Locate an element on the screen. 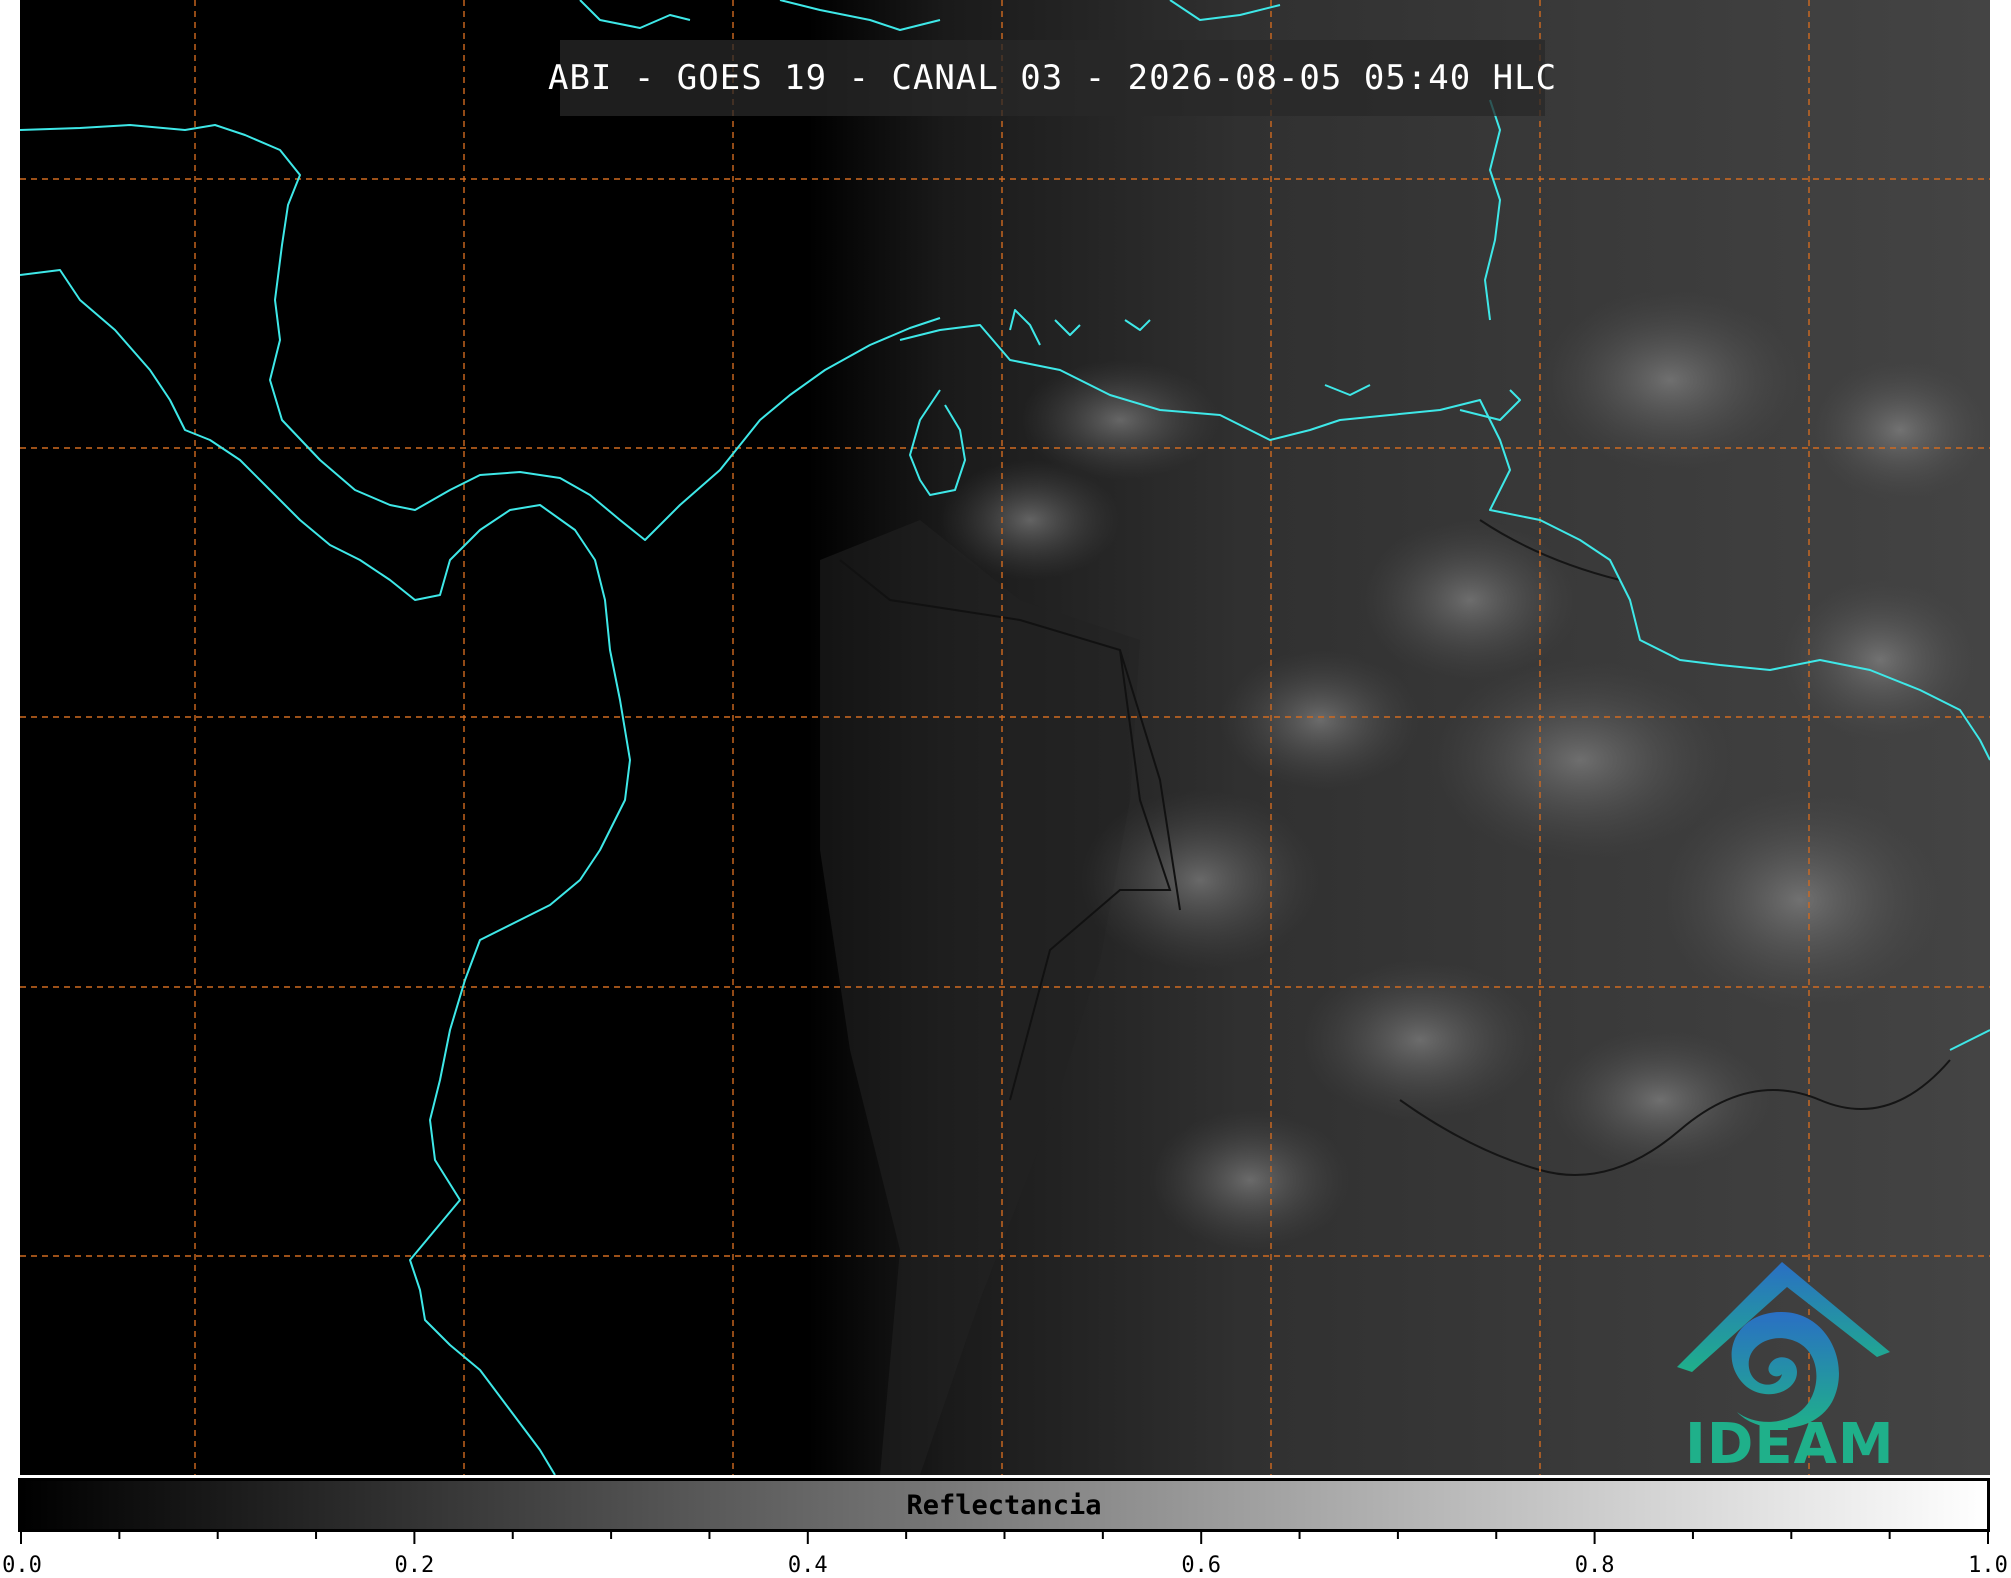 The width and height of the screenshot is (2011, 1578). colorbar-tick-label: 0.2 is located at coordinates (414, 1565).